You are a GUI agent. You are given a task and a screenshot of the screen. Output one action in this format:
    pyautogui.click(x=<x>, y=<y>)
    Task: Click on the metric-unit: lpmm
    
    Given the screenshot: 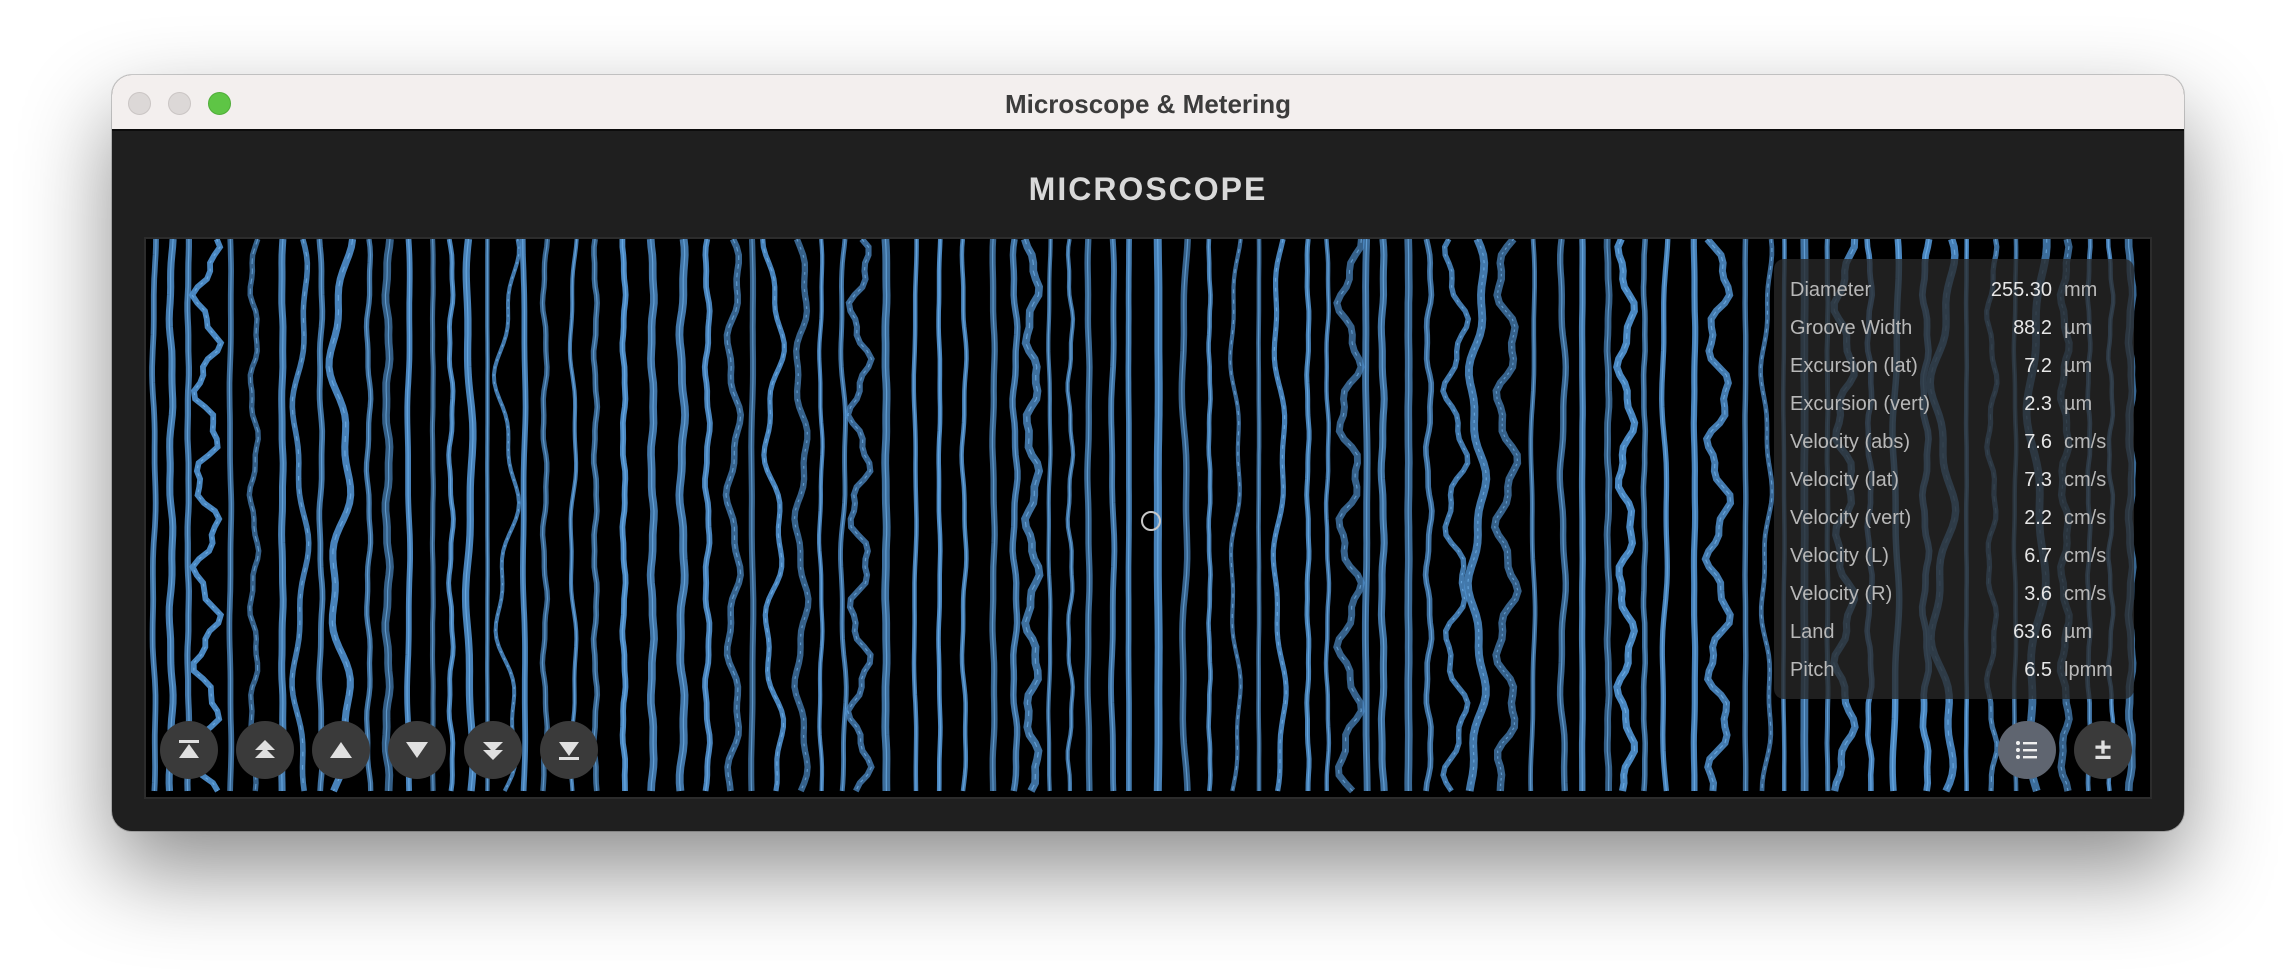 What is the action you would take?
    pyautogui.click(x=2088, y=670)
    